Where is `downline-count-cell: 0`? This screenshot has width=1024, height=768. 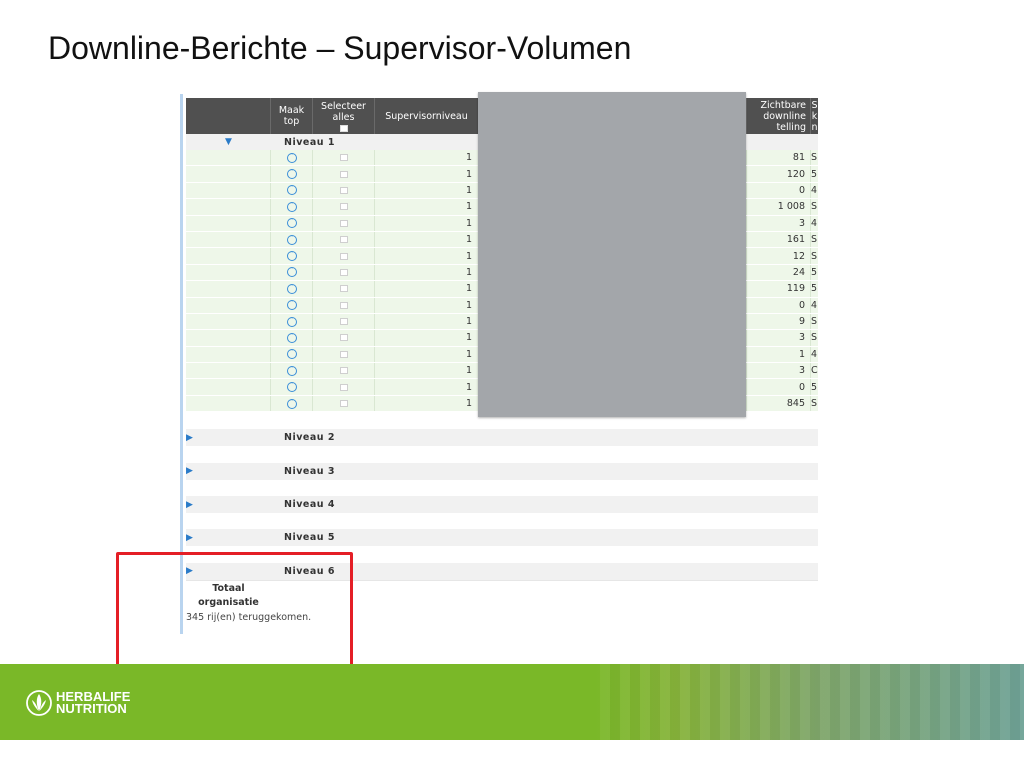 downline-count-cell: 0 is located at coordinates (779, 190).